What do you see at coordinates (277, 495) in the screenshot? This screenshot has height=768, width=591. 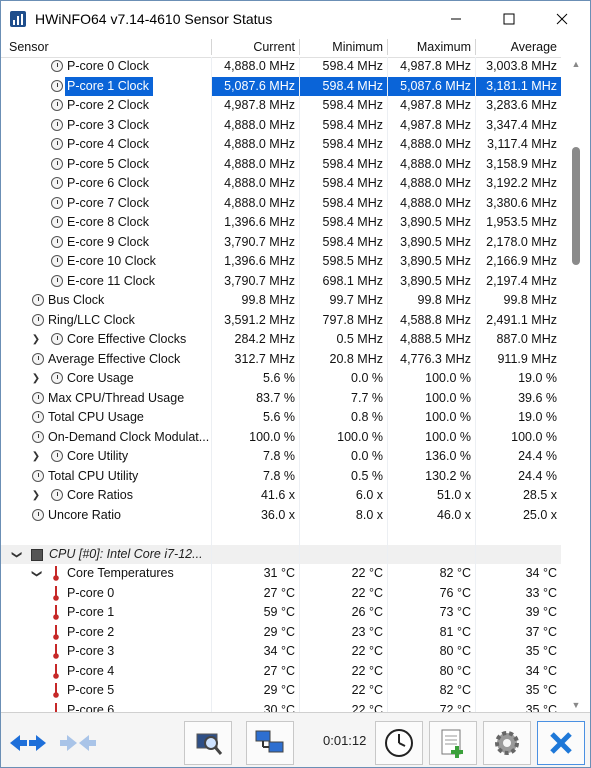 I see `value-current: 41.6 x` at bounding box center [277, 495].